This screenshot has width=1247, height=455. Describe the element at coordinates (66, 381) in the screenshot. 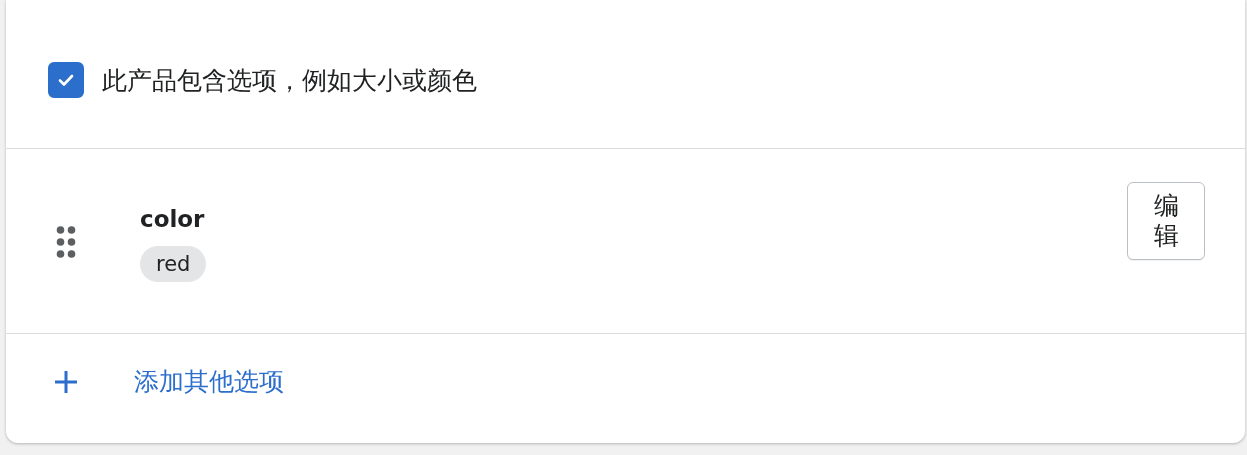

I see `plus-icon` at that location.